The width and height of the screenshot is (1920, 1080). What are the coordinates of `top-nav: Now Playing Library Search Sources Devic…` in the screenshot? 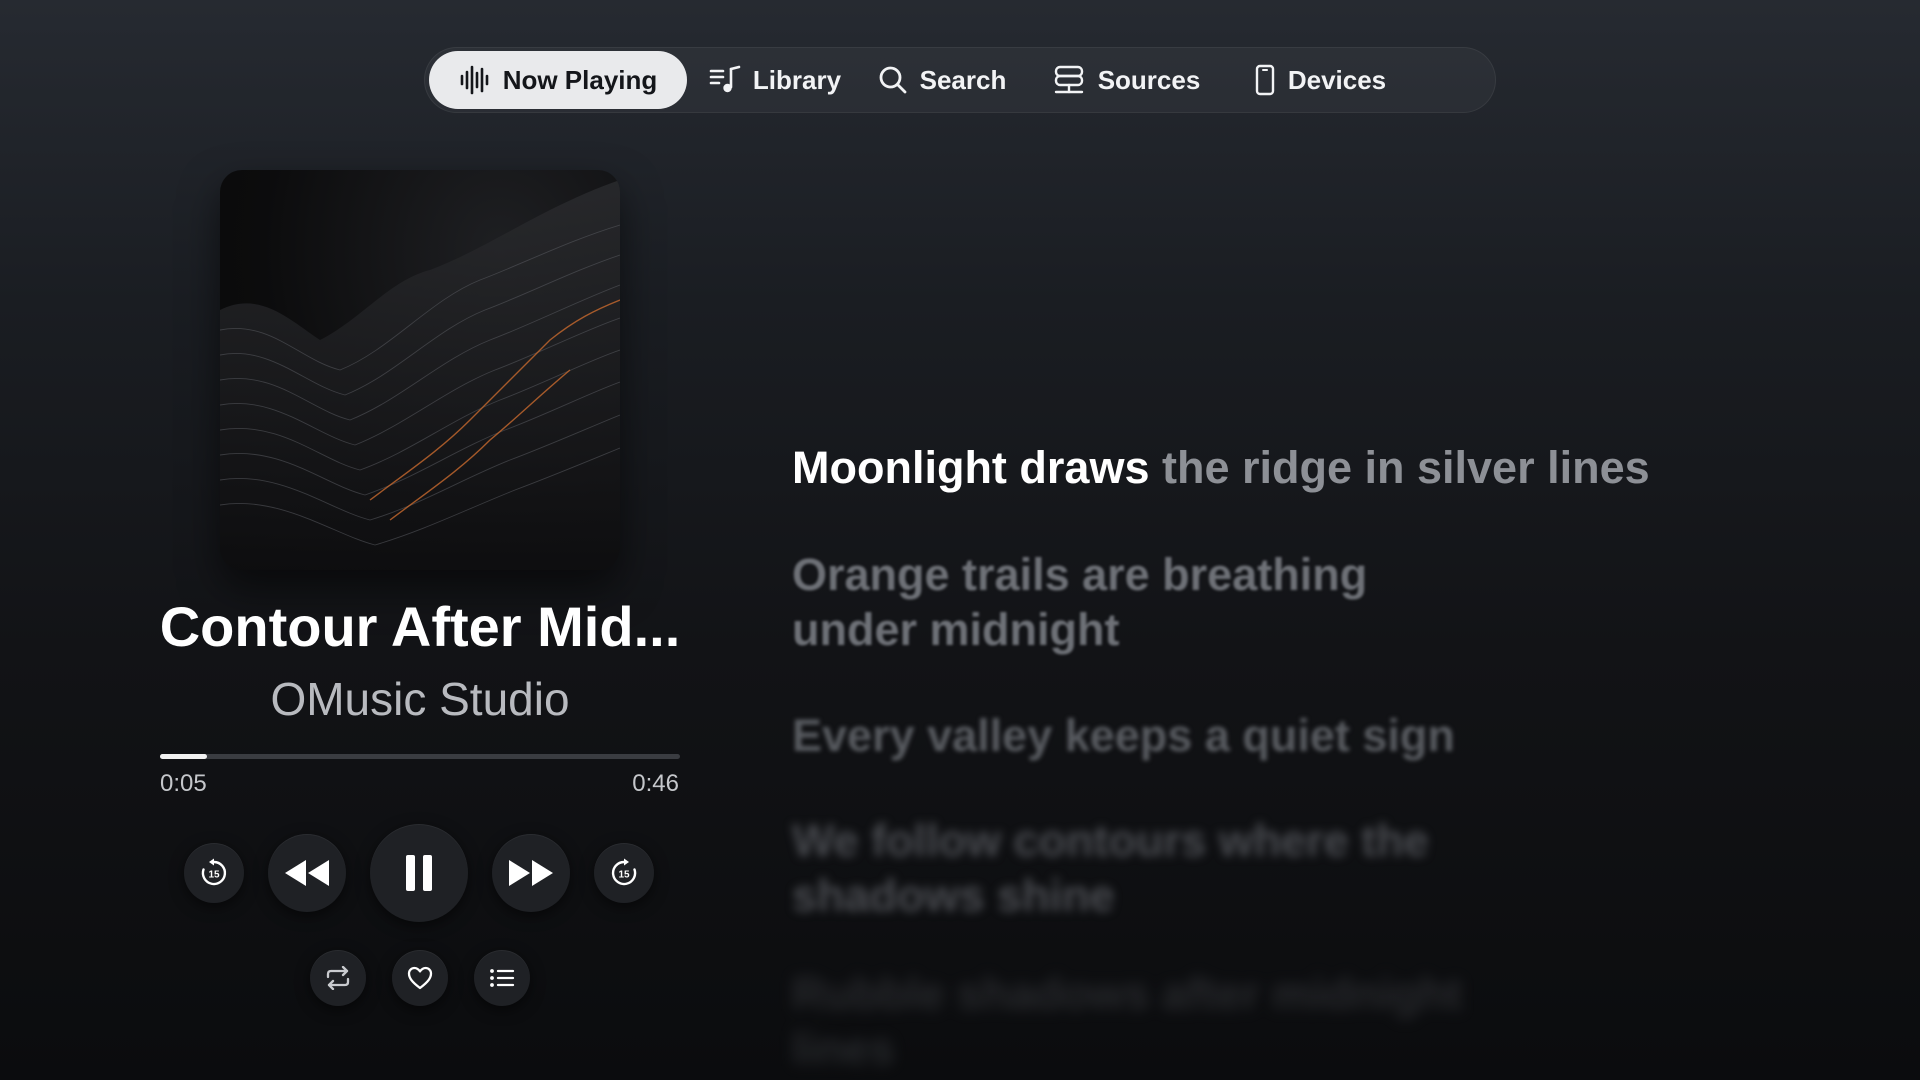 It's located at (960, 80).